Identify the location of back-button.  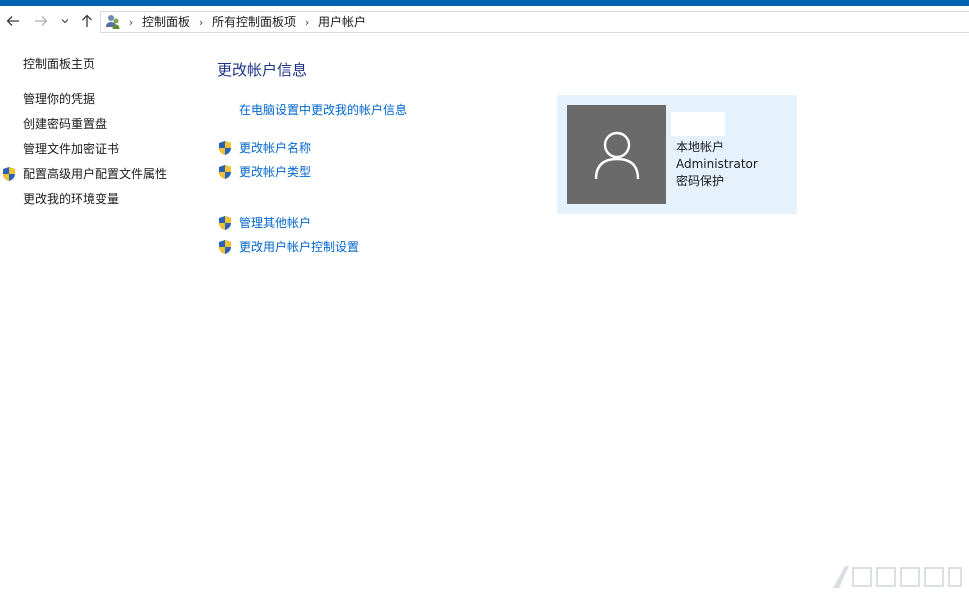
(13, 21).